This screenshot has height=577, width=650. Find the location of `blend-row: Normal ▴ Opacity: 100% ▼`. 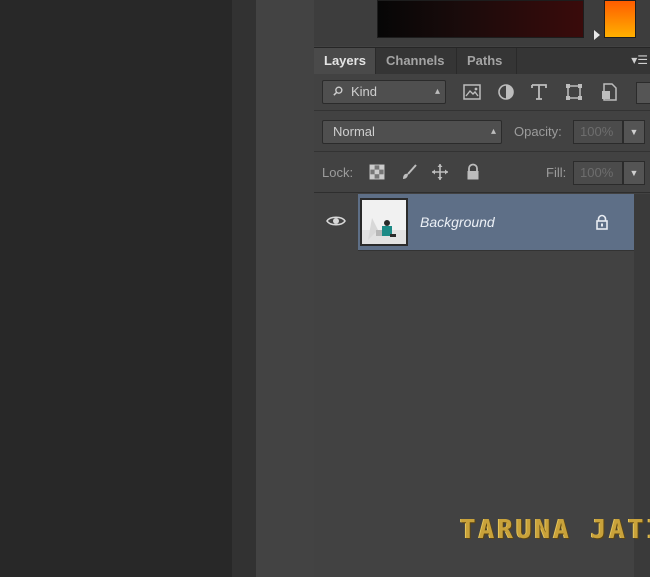

blend-row: Normal ▴ Opacity: 100% ▼ is located at coordinates (482, 131).